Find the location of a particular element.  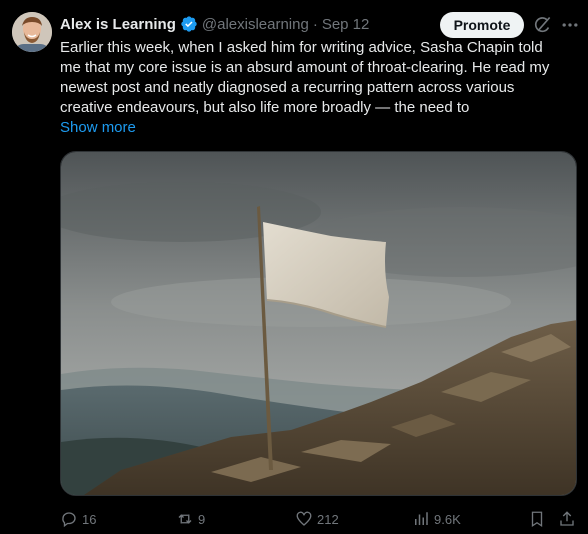

analytics-icon is located at coordinates (421, 518).